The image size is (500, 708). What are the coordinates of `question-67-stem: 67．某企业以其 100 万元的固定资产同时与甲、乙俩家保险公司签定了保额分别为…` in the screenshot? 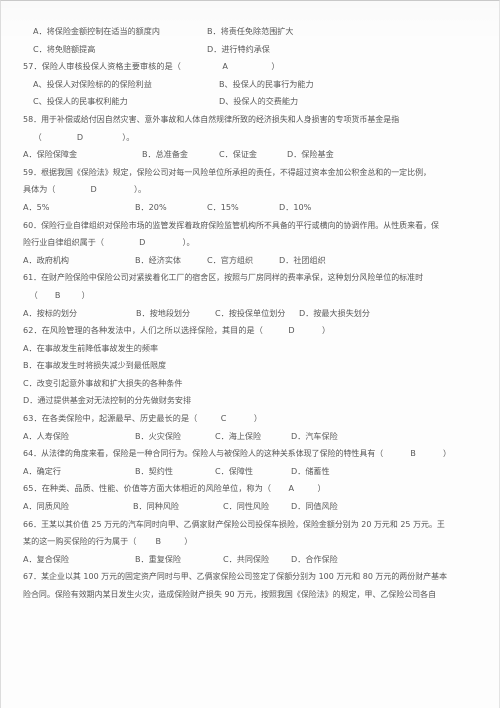 It's located at (252, 577).